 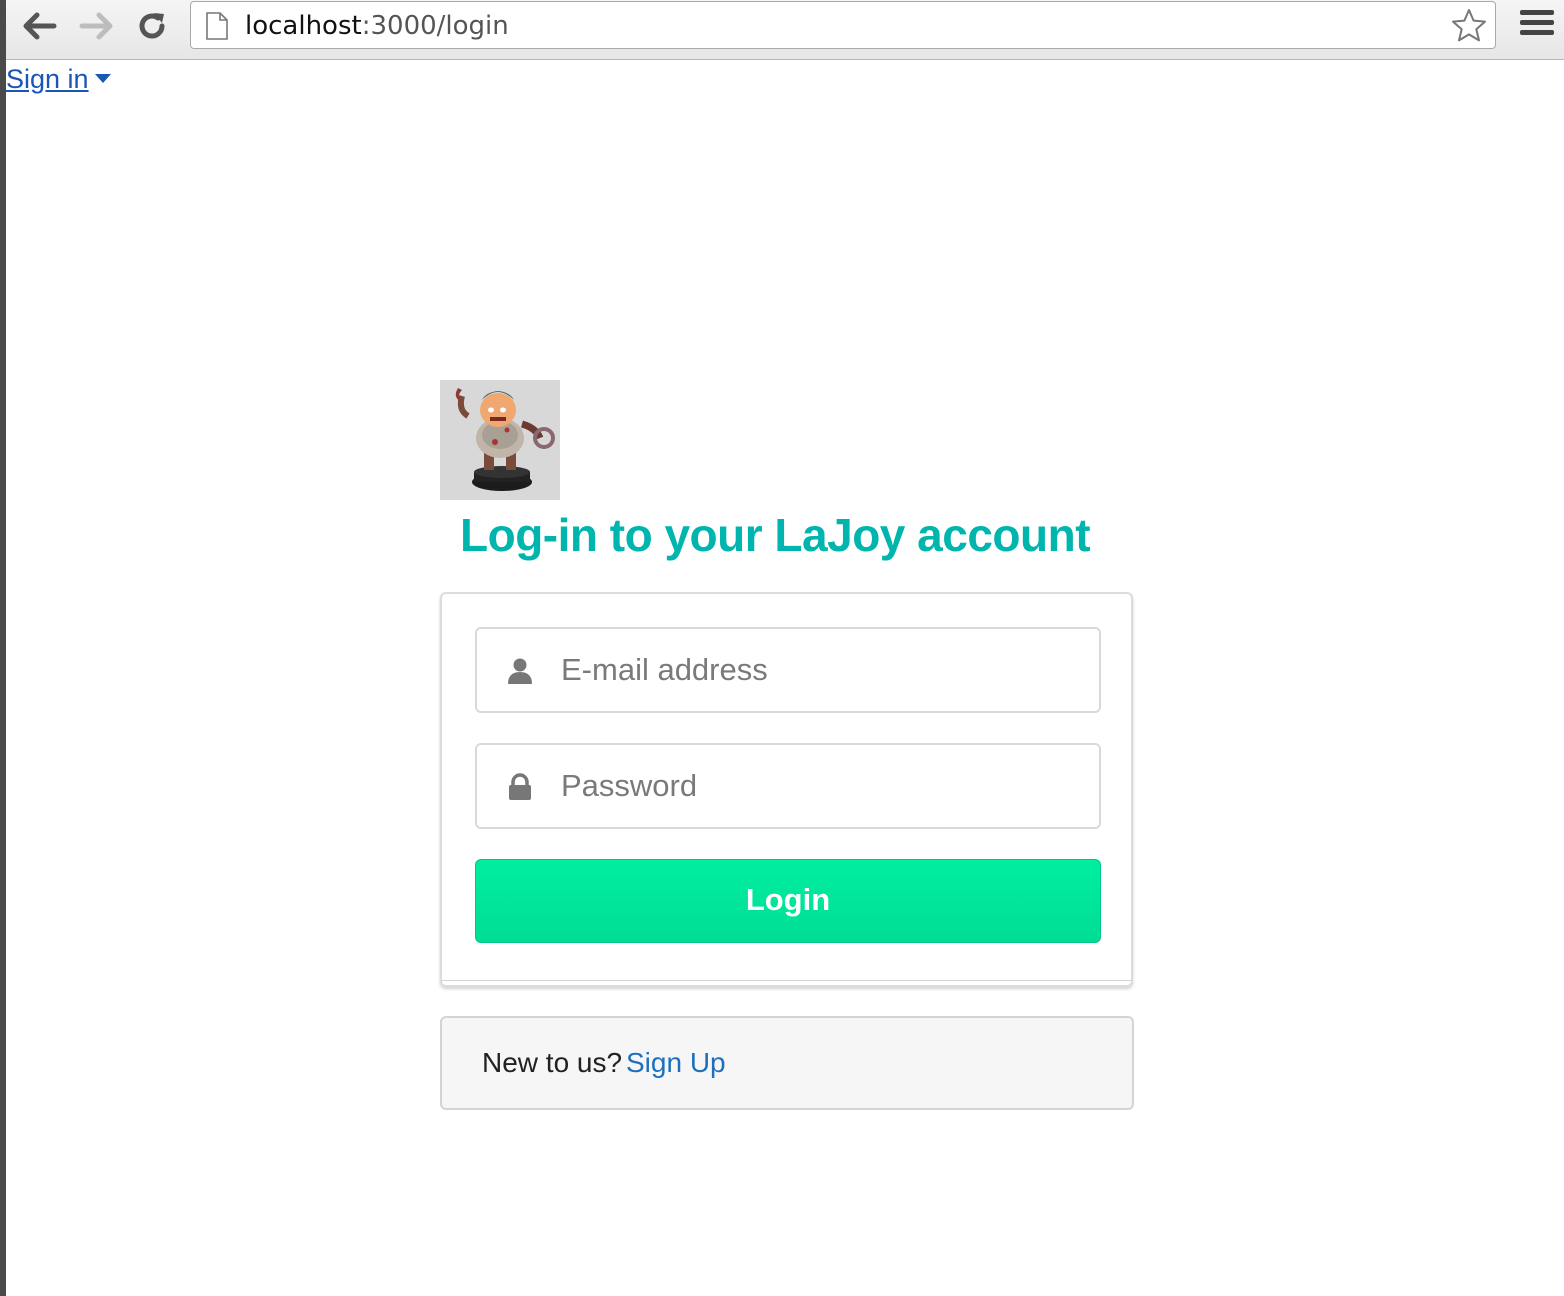 What do you see at coordinates (303, 26) in the screenshot?
I see `url-host: localhost` at bounding box center [303, 26].